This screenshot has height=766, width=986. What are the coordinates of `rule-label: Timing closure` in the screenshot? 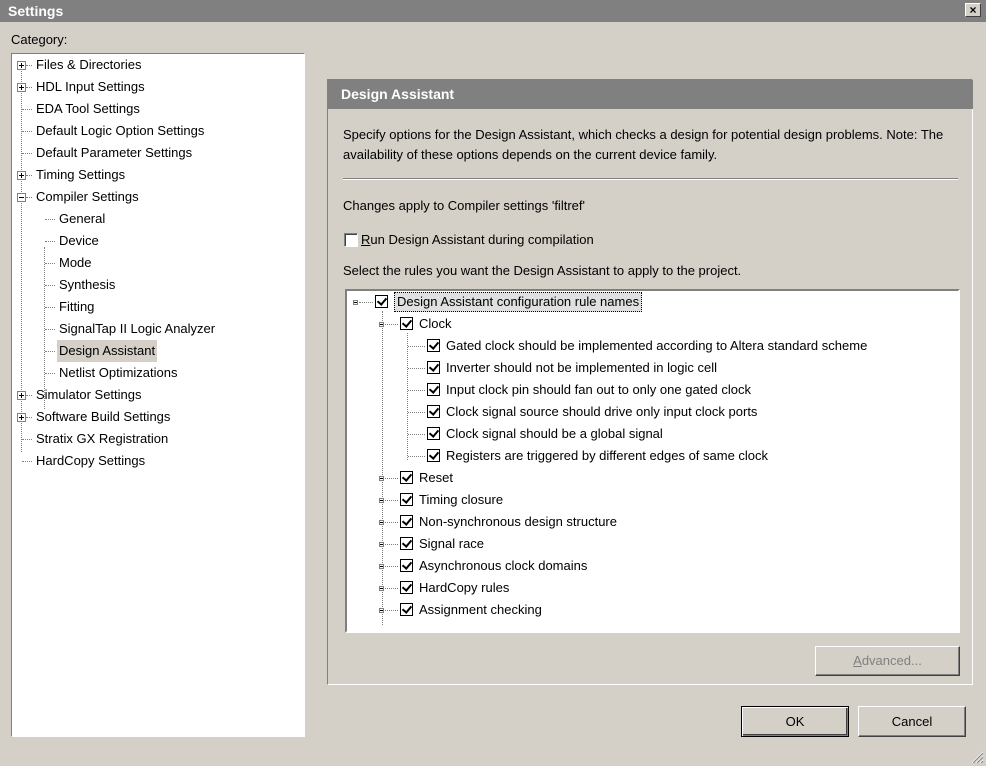 It's located at (461, 499).